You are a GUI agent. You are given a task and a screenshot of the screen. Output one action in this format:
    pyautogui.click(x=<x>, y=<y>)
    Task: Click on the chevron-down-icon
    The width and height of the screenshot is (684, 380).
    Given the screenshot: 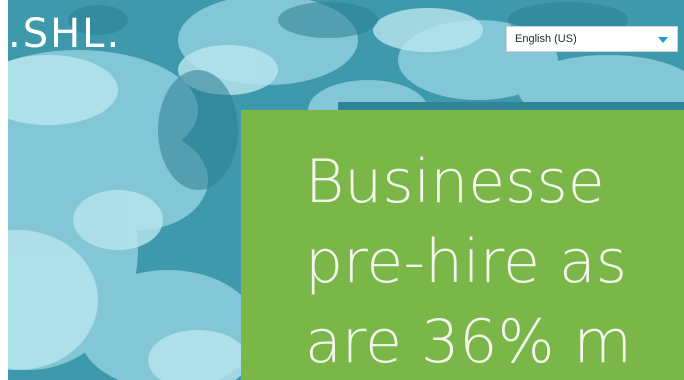 What is the action you would take?
    pyautogui.click(x=663, y=40)
    